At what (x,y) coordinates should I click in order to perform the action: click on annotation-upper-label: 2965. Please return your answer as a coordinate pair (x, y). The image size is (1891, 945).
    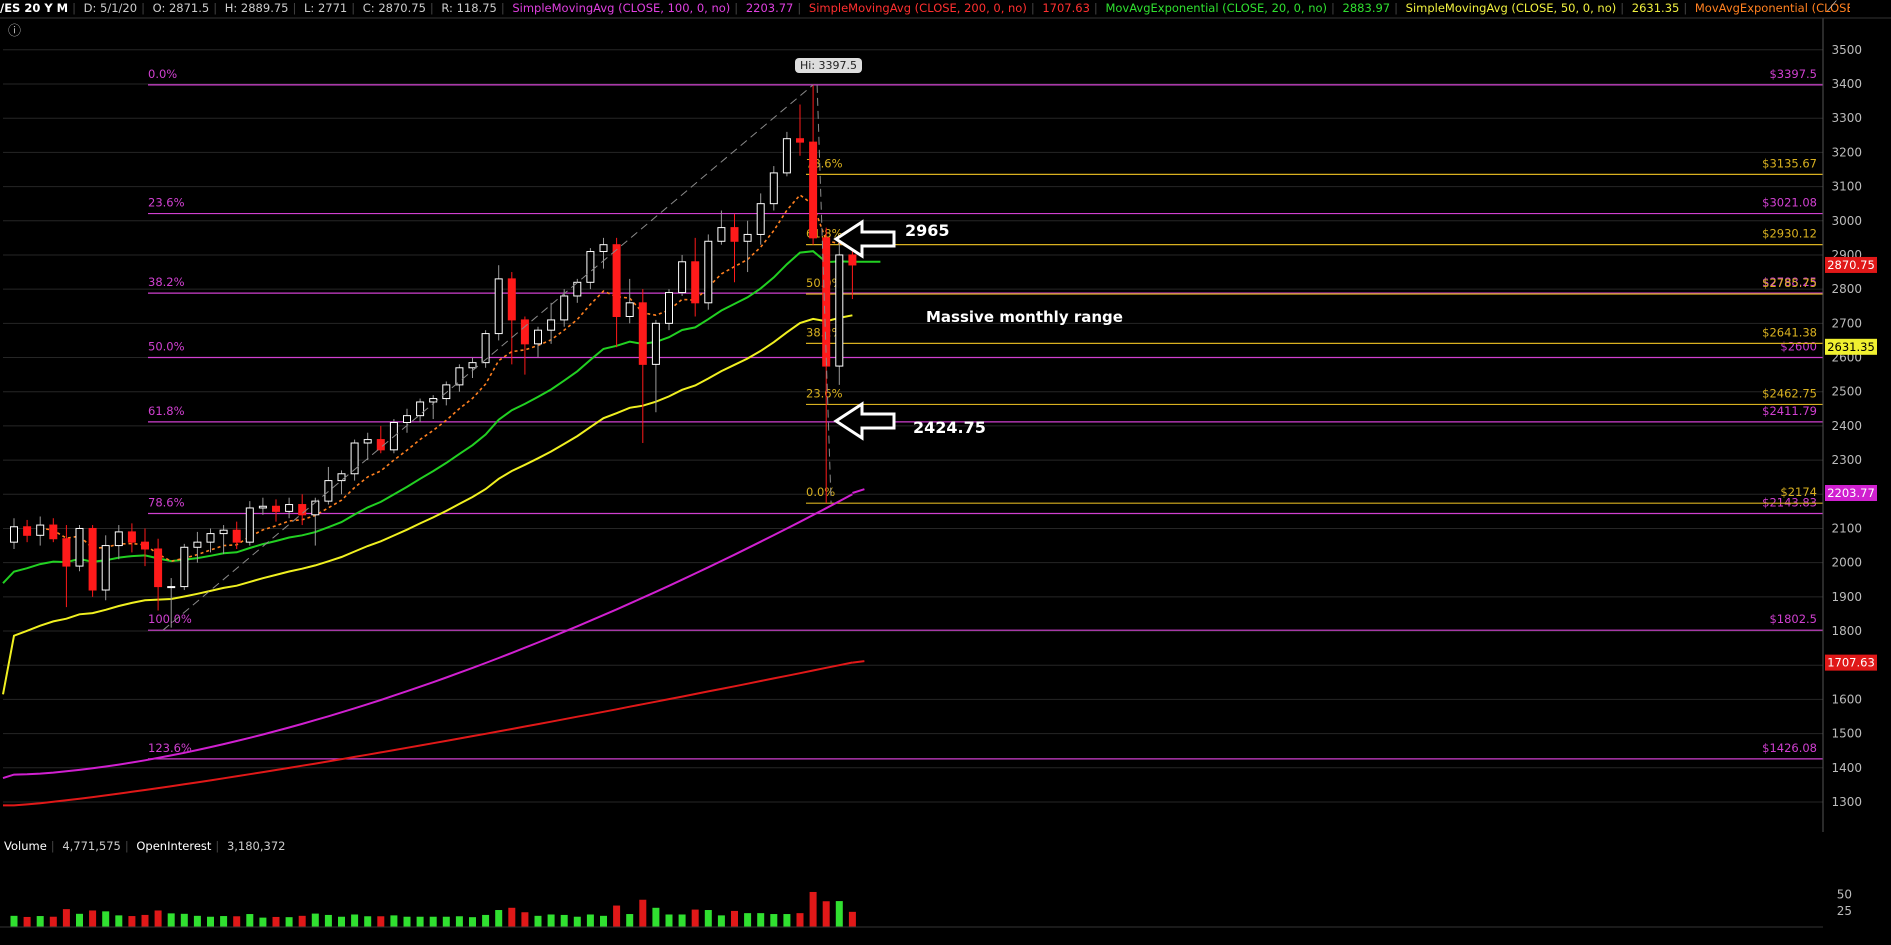
    Looking at the image, I should click on (927, 230).